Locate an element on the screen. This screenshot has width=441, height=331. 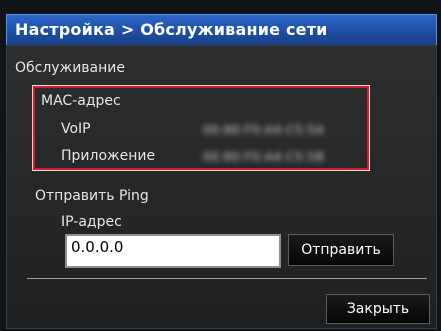
section-title: Обслуживание is located at coordinates (70, 68).